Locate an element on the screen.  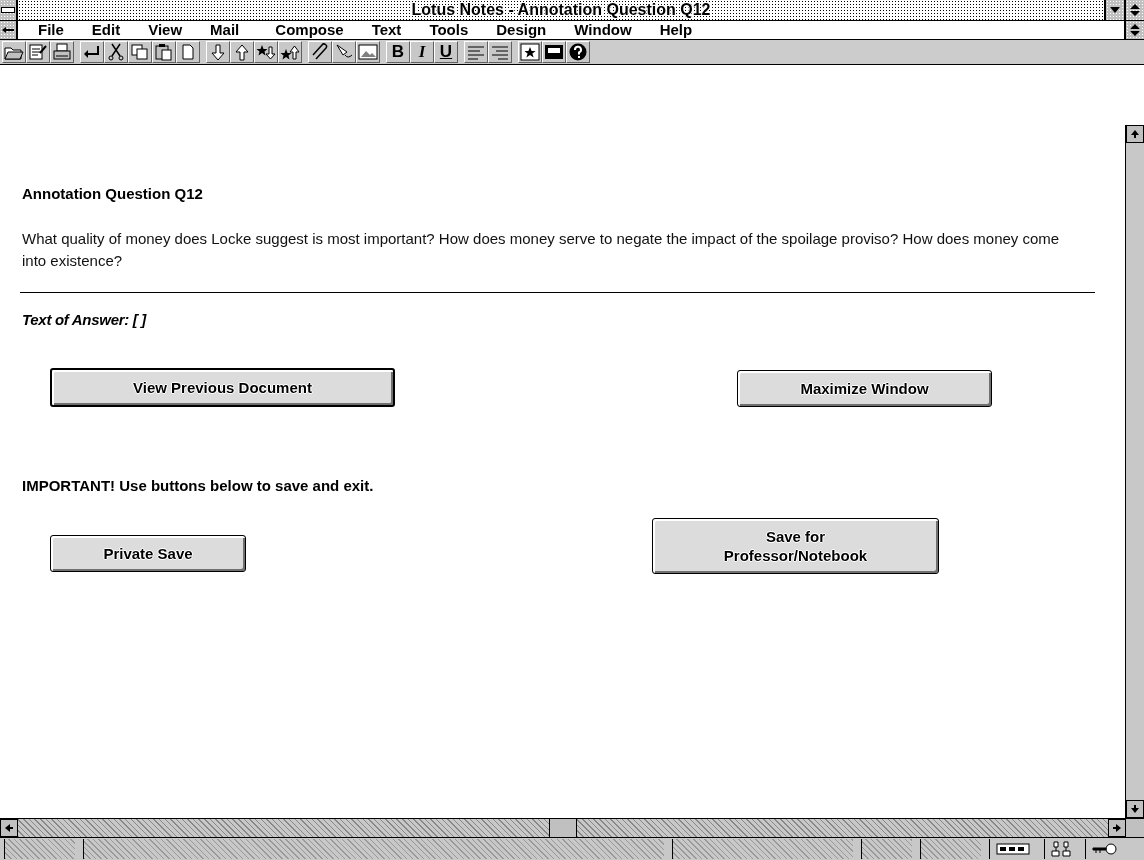
paperclip-icon is located at coordinates (320, 52).